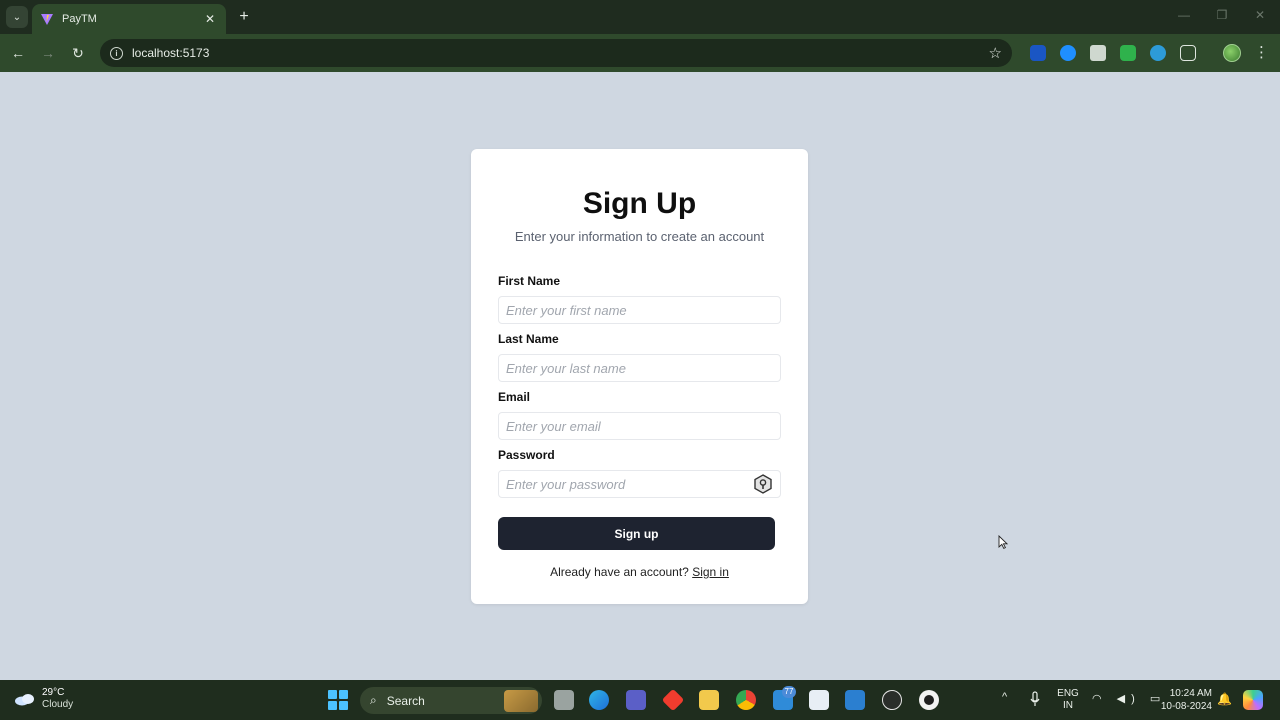 The height and width of the screenshot is (720, 1280). What do you see at coordinates (1261, 53) in the screenshot?
I see `browser-menu-icon: ⋮` at bounding box center [1261, 53].